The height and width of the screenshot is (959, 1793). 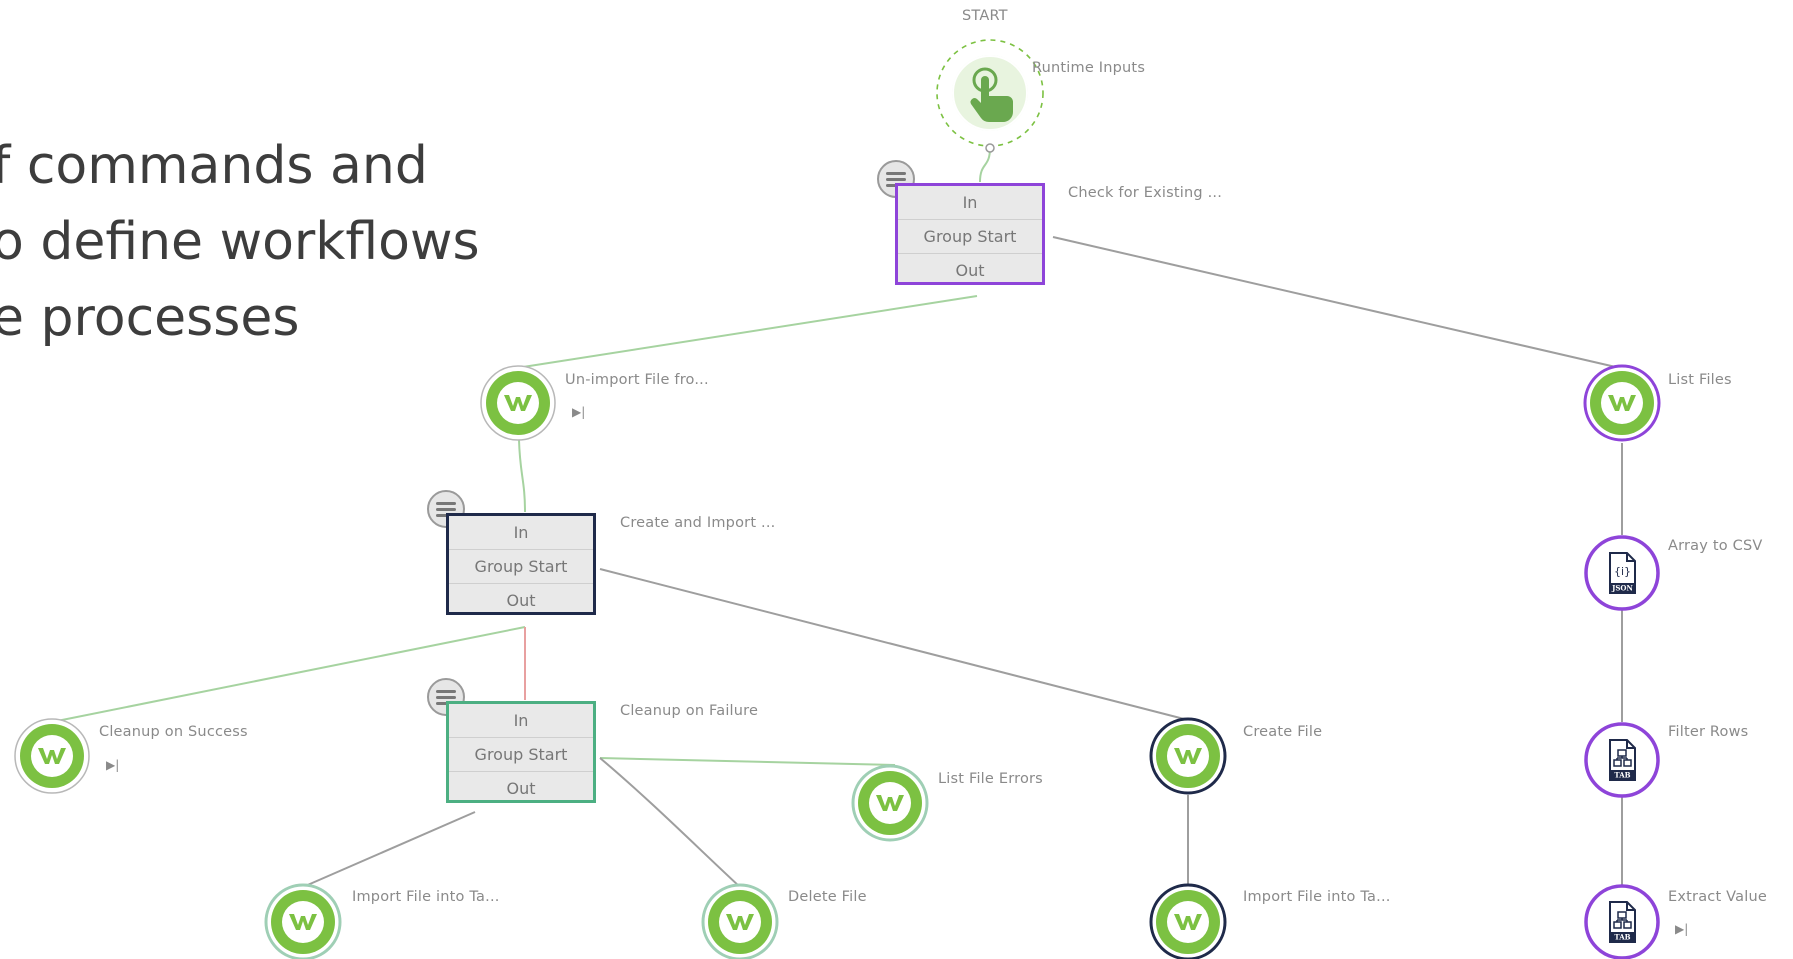 I want to click on cleanup-failure-group: In Group Start Out, so click(x=521, y=752).